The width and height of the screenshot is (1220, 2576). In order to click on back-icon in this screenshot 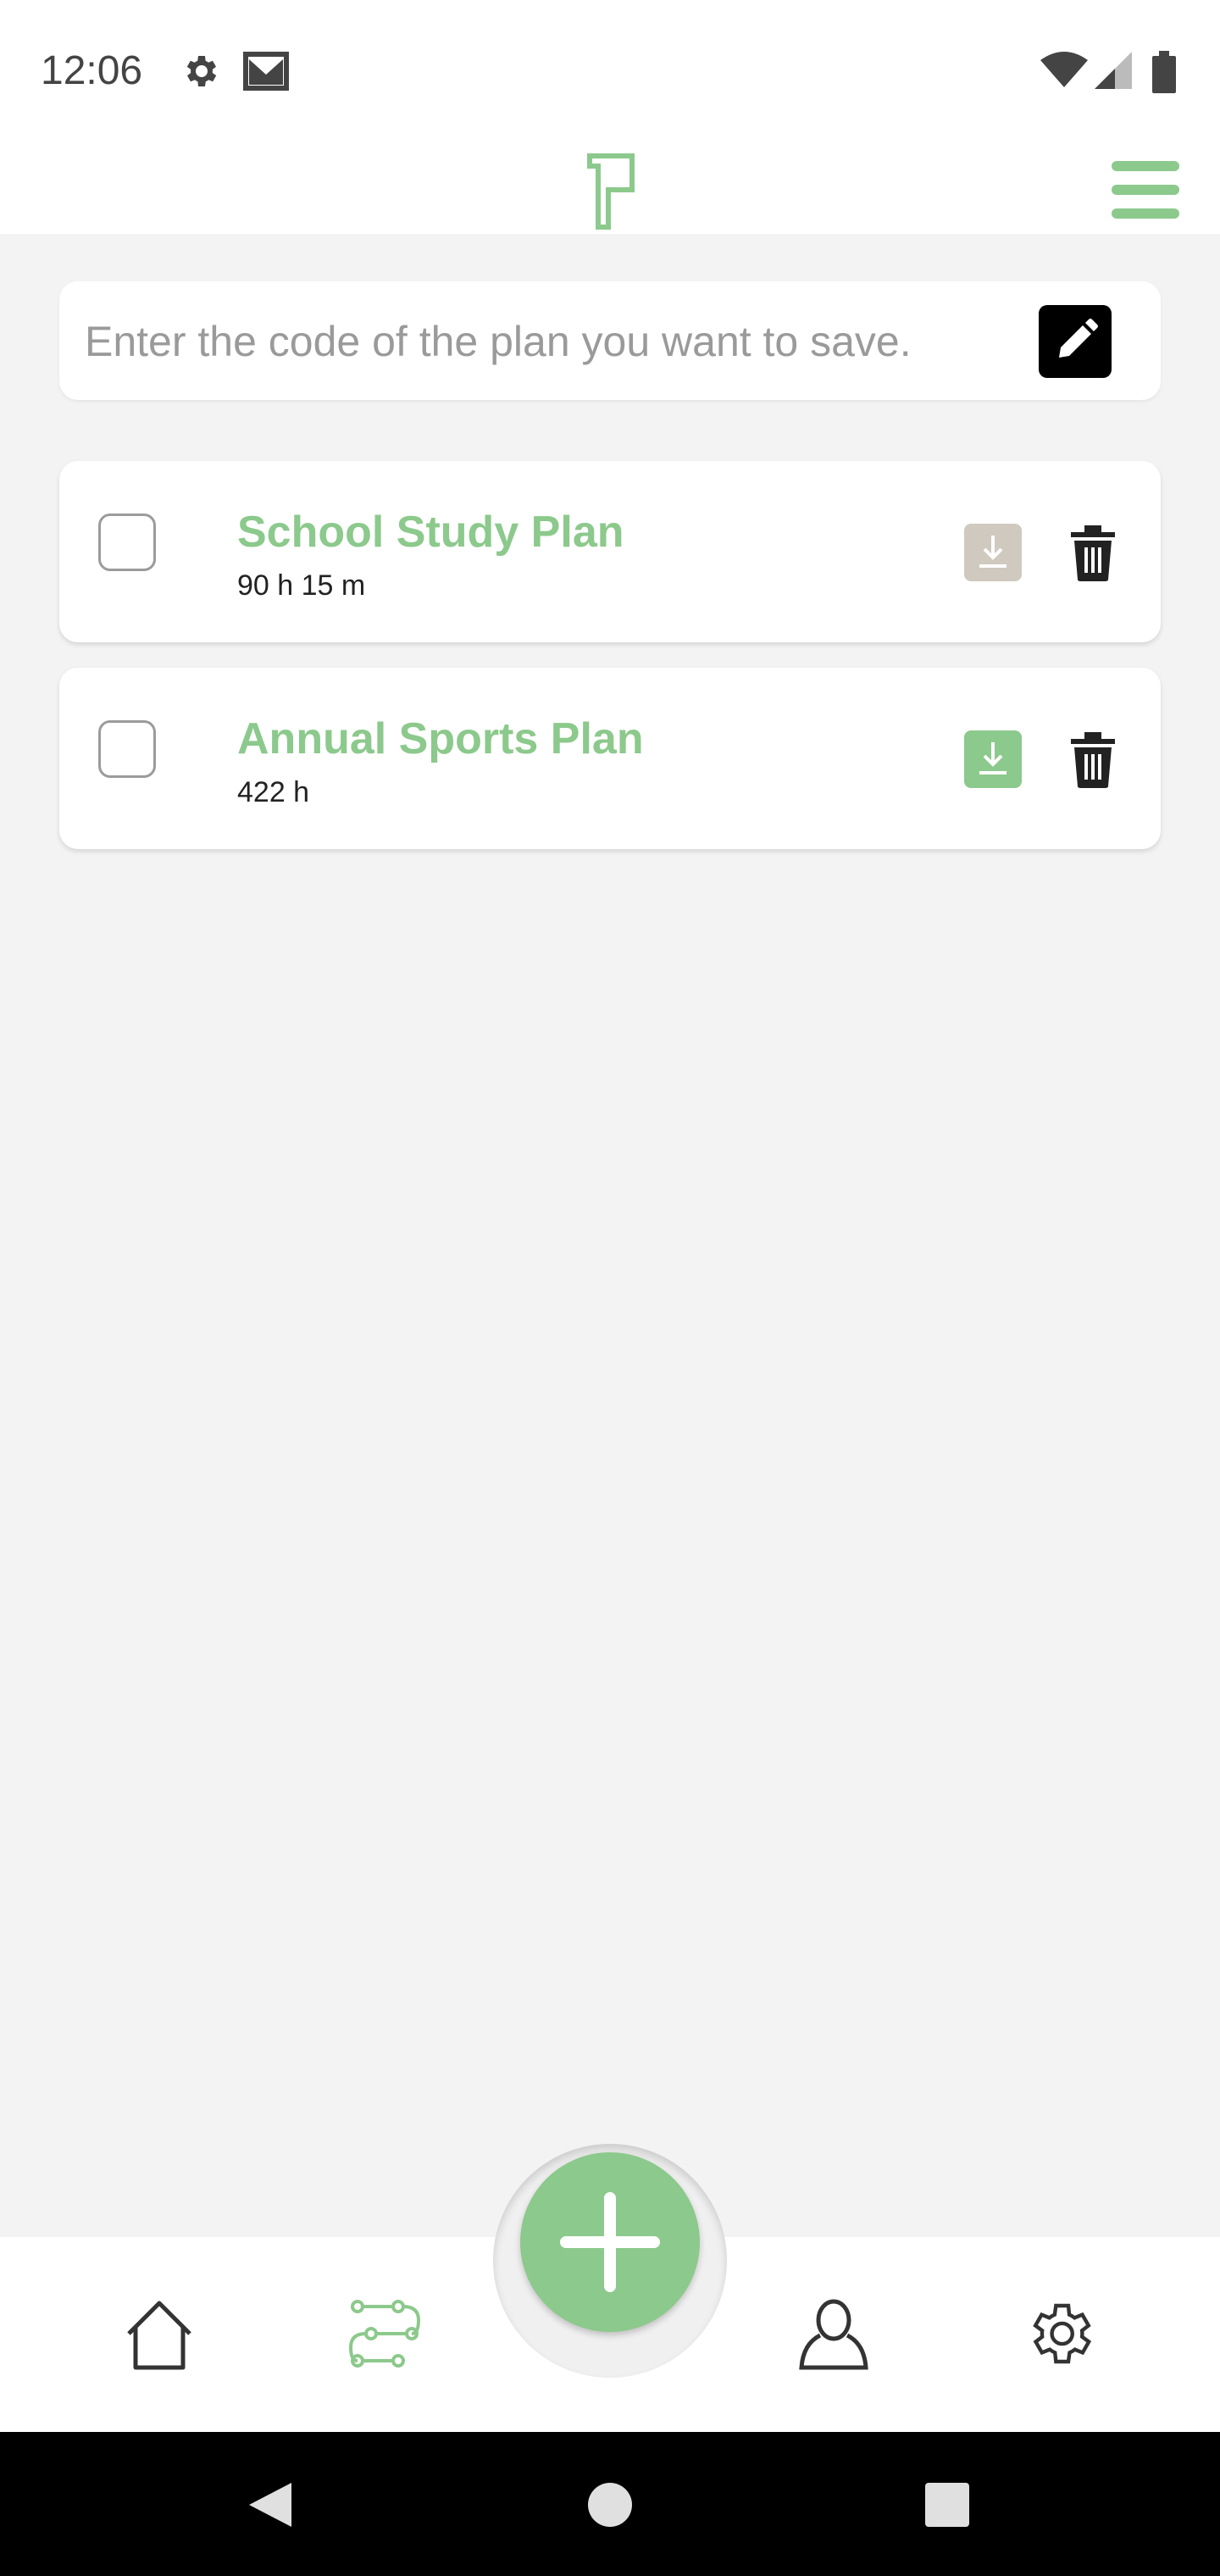, I will do `click(270, 2504)`.